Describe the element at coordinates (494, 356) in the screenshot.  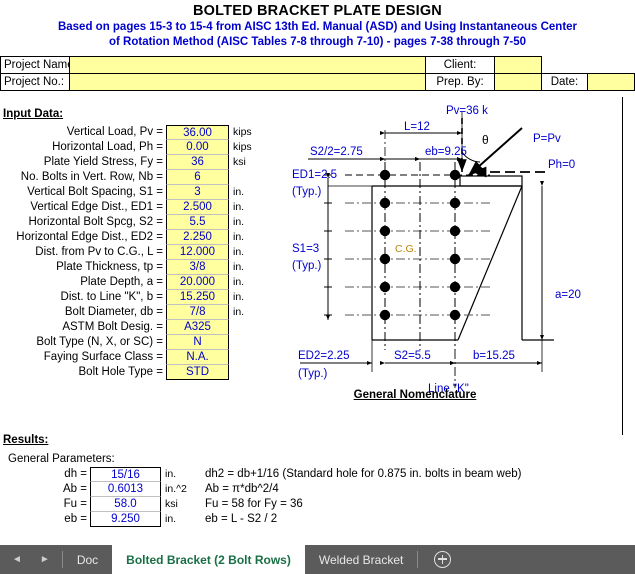
I see `label-b: b=15.25` at that location.